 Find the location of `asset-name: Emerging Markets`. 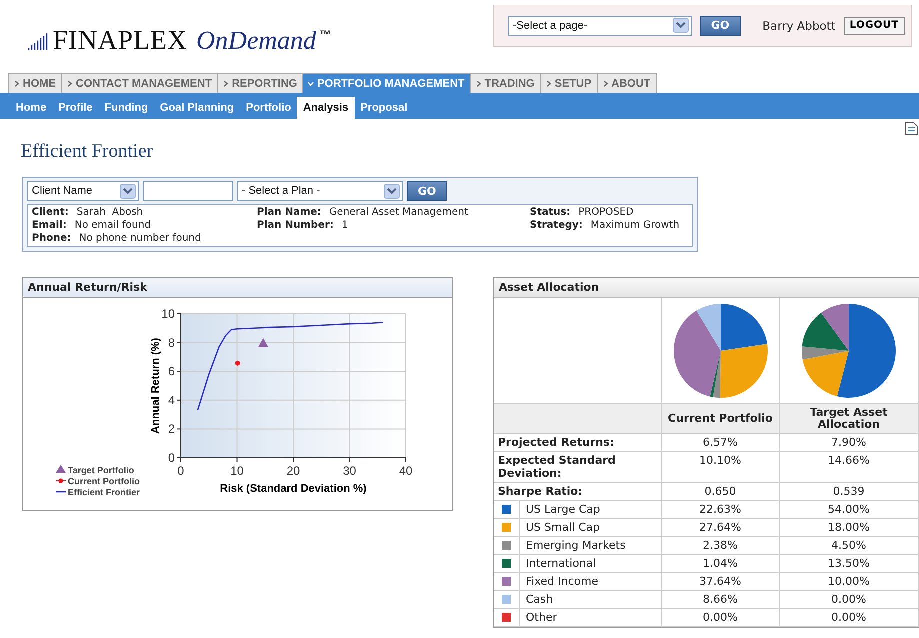

asset-name: Emerging Markets is located at coordinates (576, 546).